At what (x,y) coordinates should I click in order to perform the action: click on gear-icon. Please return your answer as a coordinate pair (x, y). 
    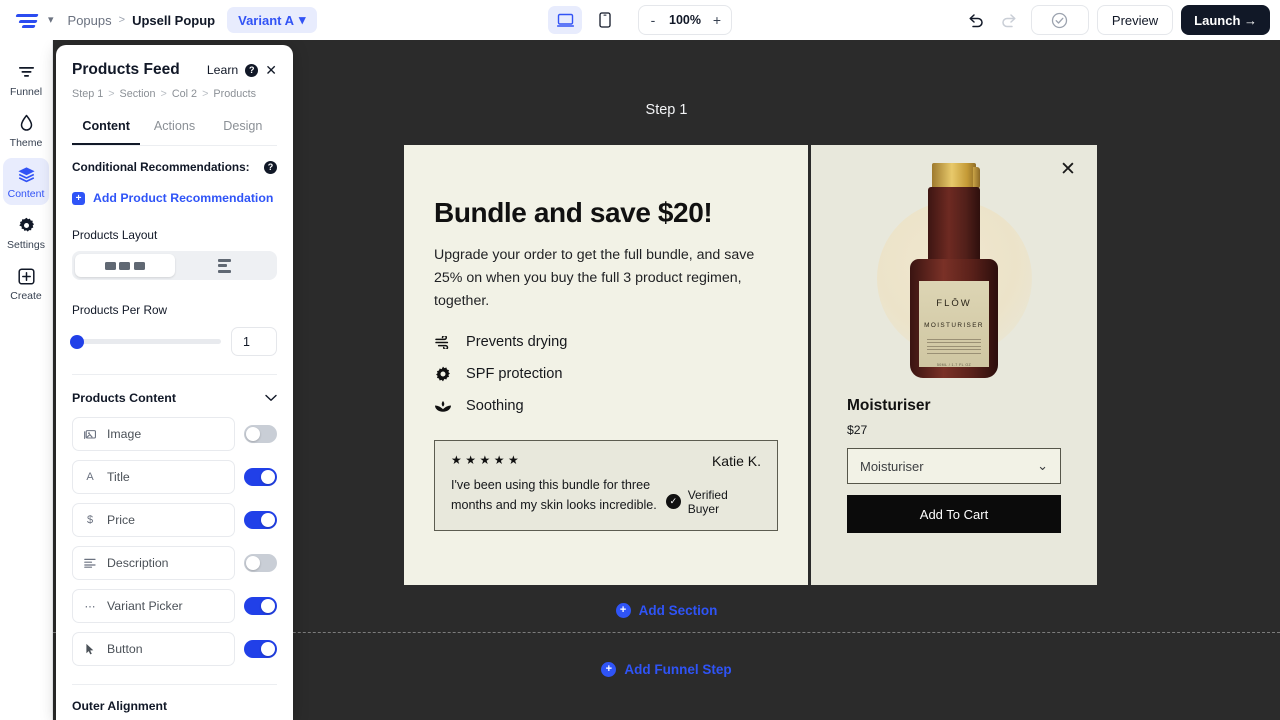
    Looking at the image, I should click on (26, 225).